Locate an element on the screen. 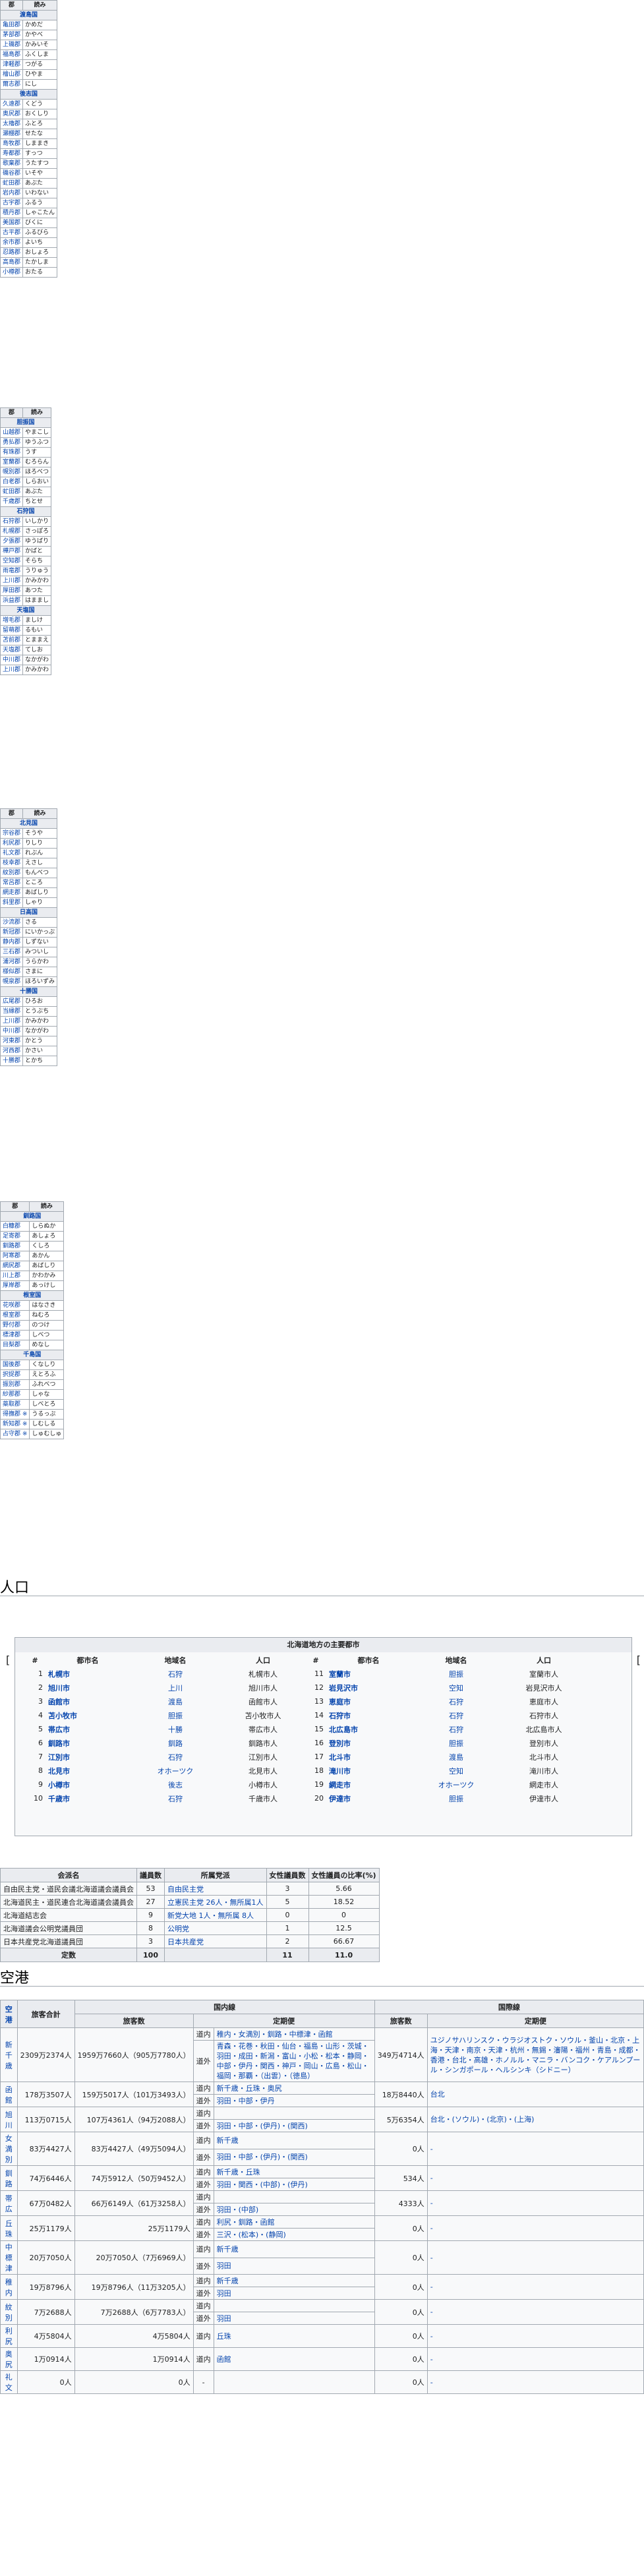 The image size is (644, 2576). district-name: 花咲郡 is located at coordinates (15, 1305).